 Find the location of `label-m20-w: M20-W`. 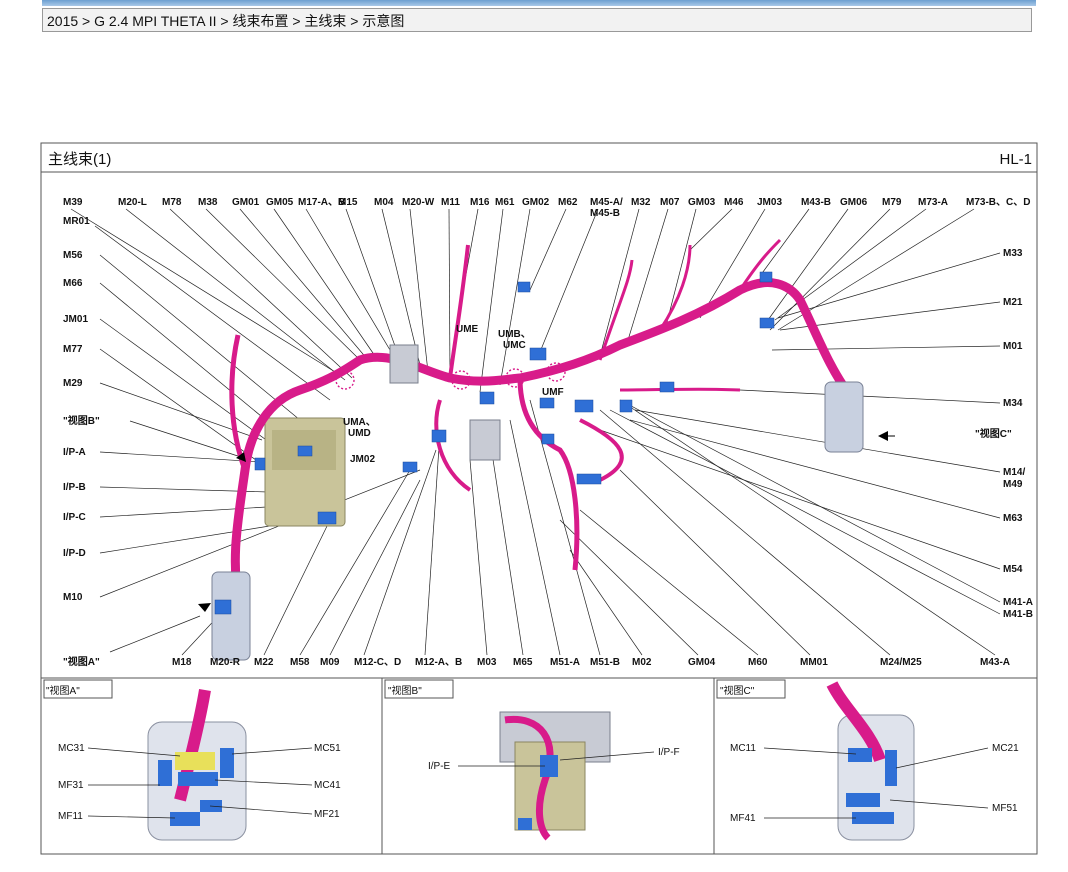

label-m20-w: M20-W is located at coordinates (418, 202).